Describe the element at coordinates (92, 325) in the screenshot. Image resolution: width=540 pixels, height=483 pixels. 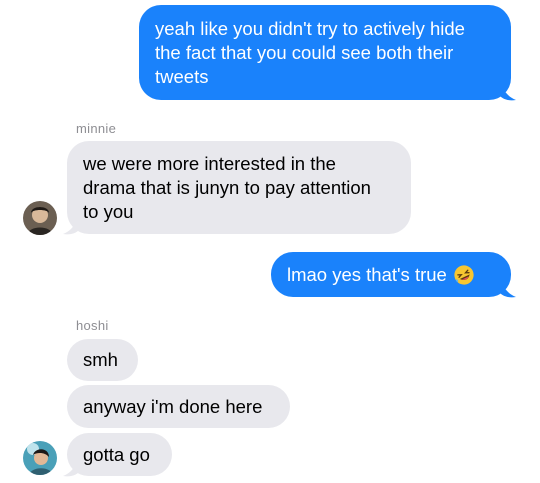
I see `sender-name: hoshi` at that location.